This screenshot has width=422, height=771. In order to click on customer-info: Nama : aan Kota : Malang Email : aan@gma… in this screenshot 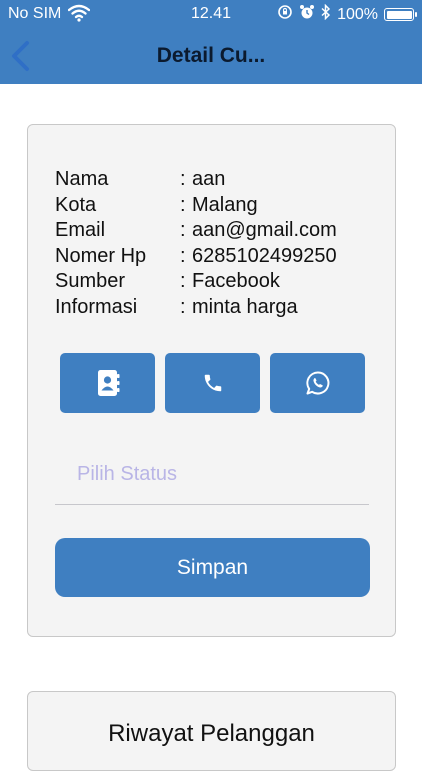, I will do `click(196, 244)`.